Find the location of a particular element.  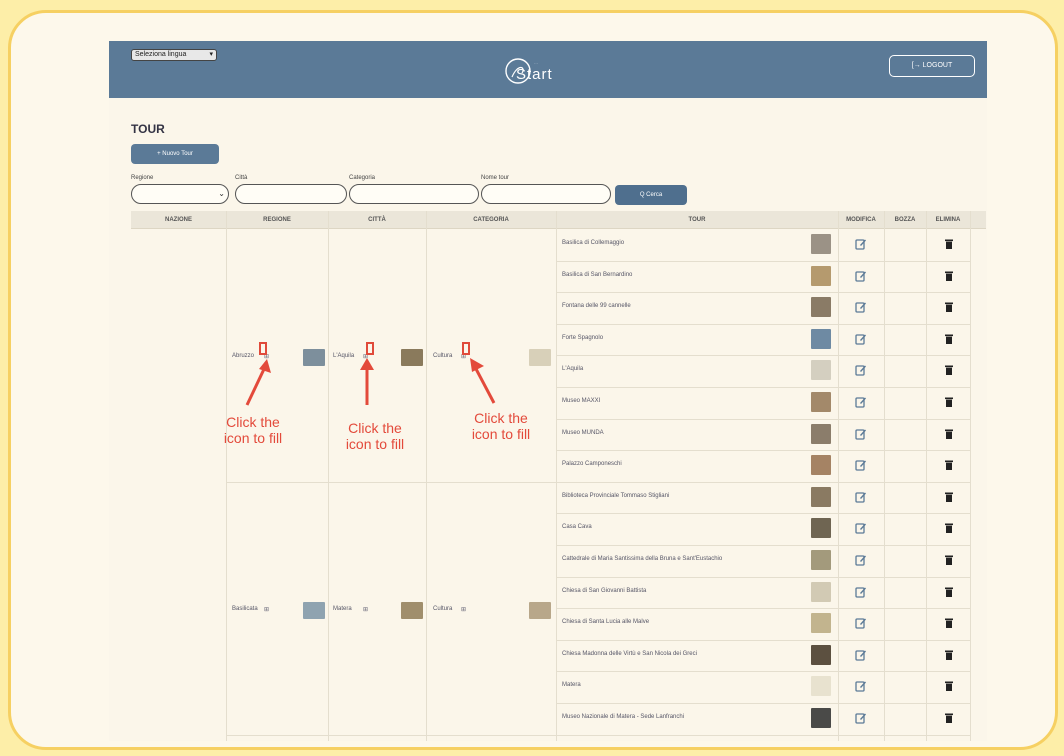

tour-name: Matera is located at coordinates (571, 685).